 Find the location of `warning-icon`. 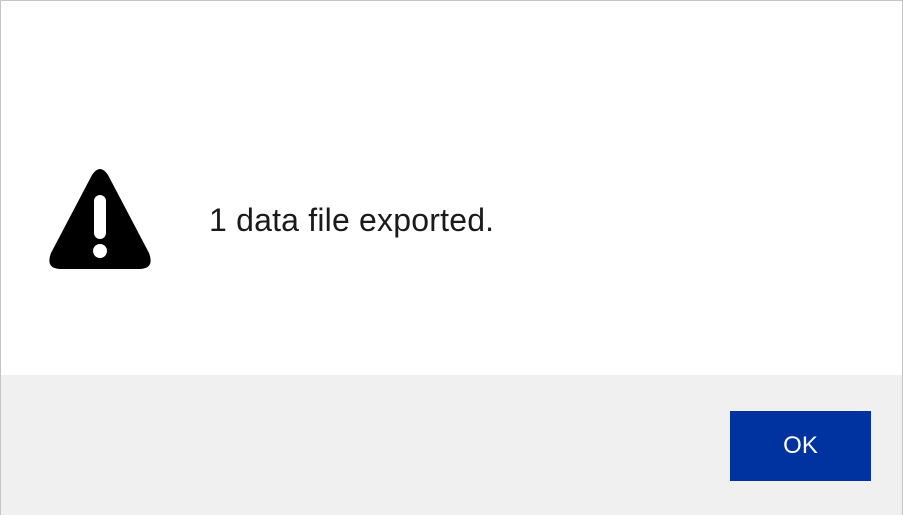

warning-icon is located at coordinates (100, 219).